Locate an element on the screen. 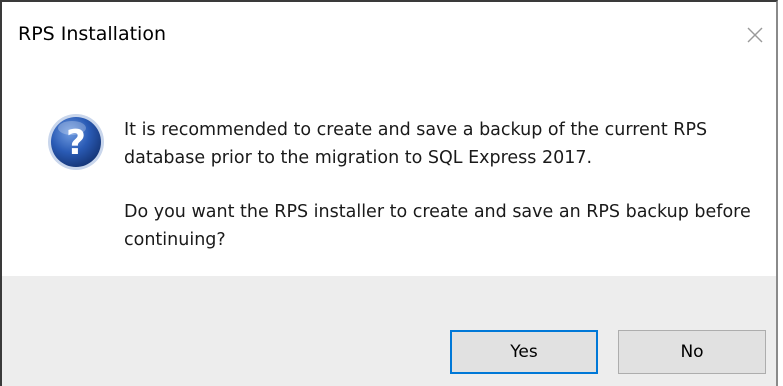 The image size is (783, 386). close-icon is located at coordinates (755, 35).